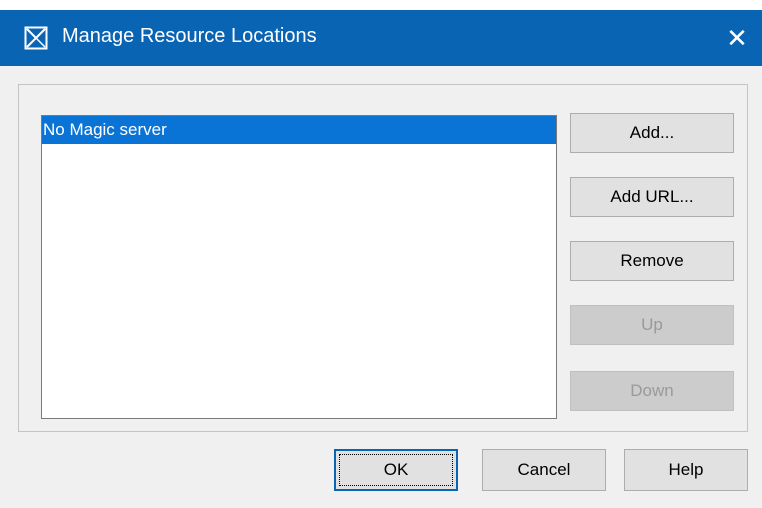  What do you see at coordinates (652, 325) in the screenshot?
I see `up-button: Up` at bounding box center [652, 325].